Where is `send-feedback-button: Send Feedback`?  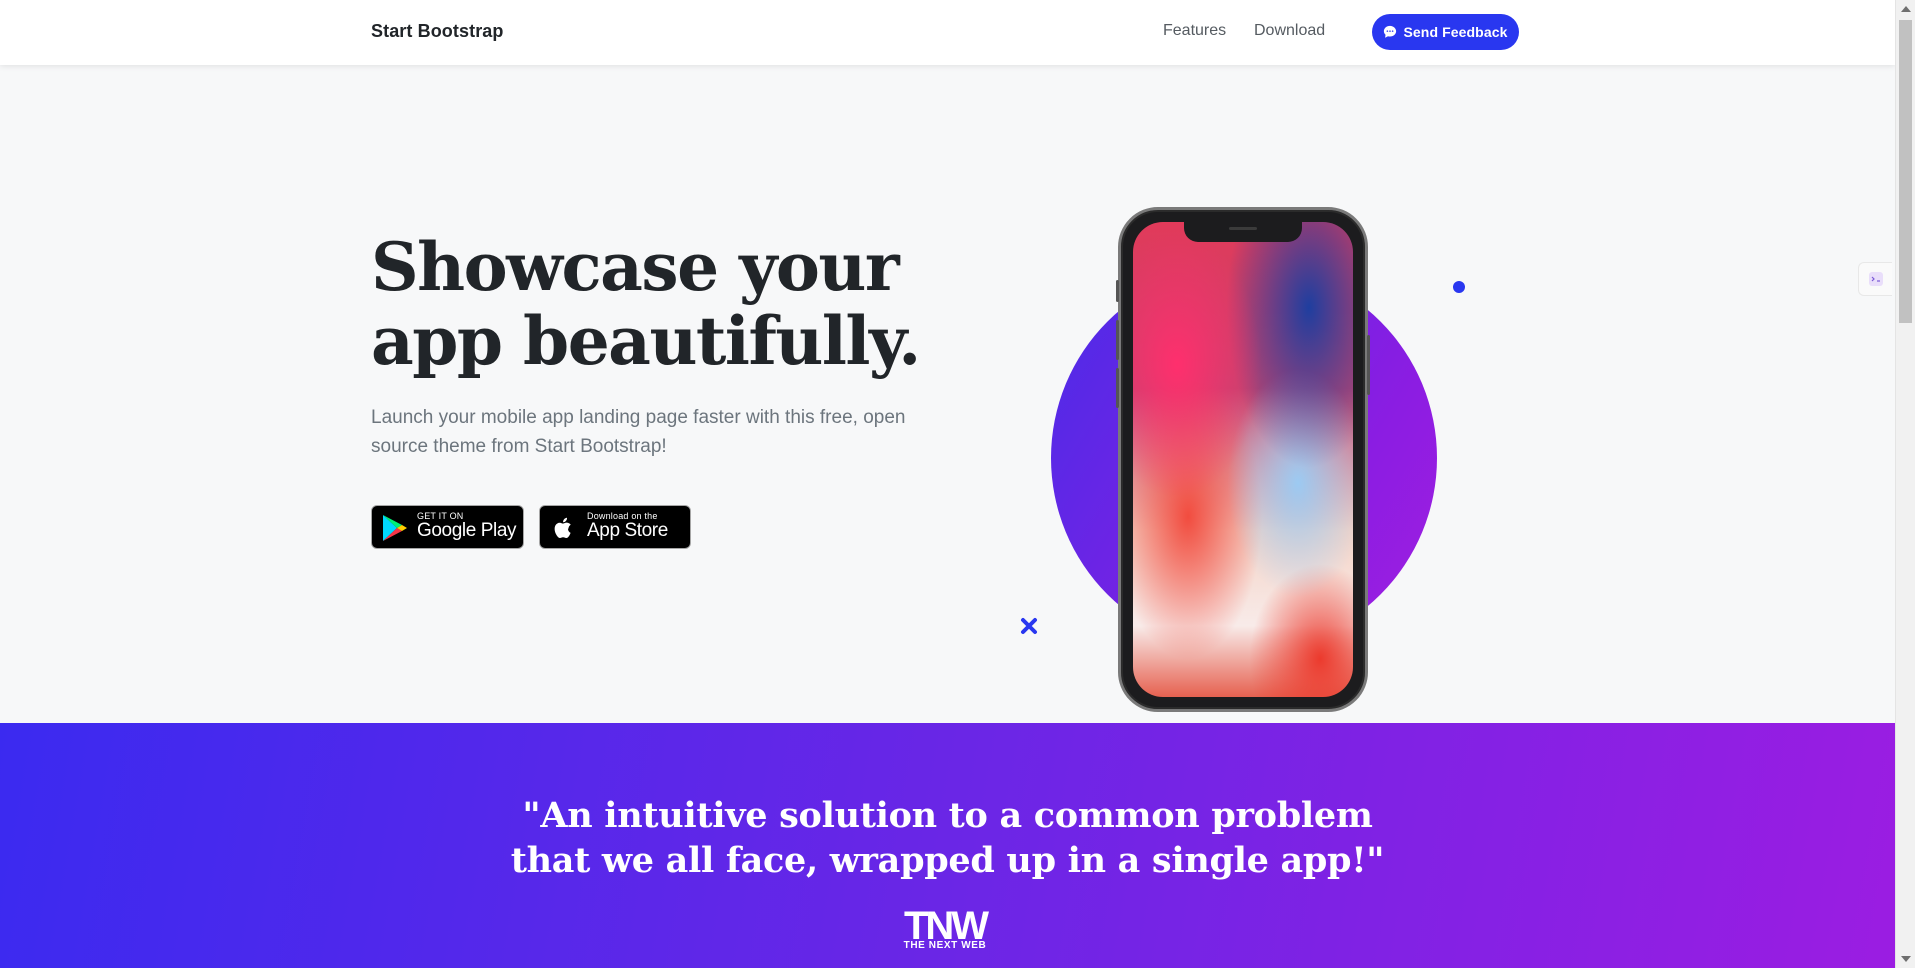 send-feedback-button: Send Feedback is located at coordinates (1445, 32).